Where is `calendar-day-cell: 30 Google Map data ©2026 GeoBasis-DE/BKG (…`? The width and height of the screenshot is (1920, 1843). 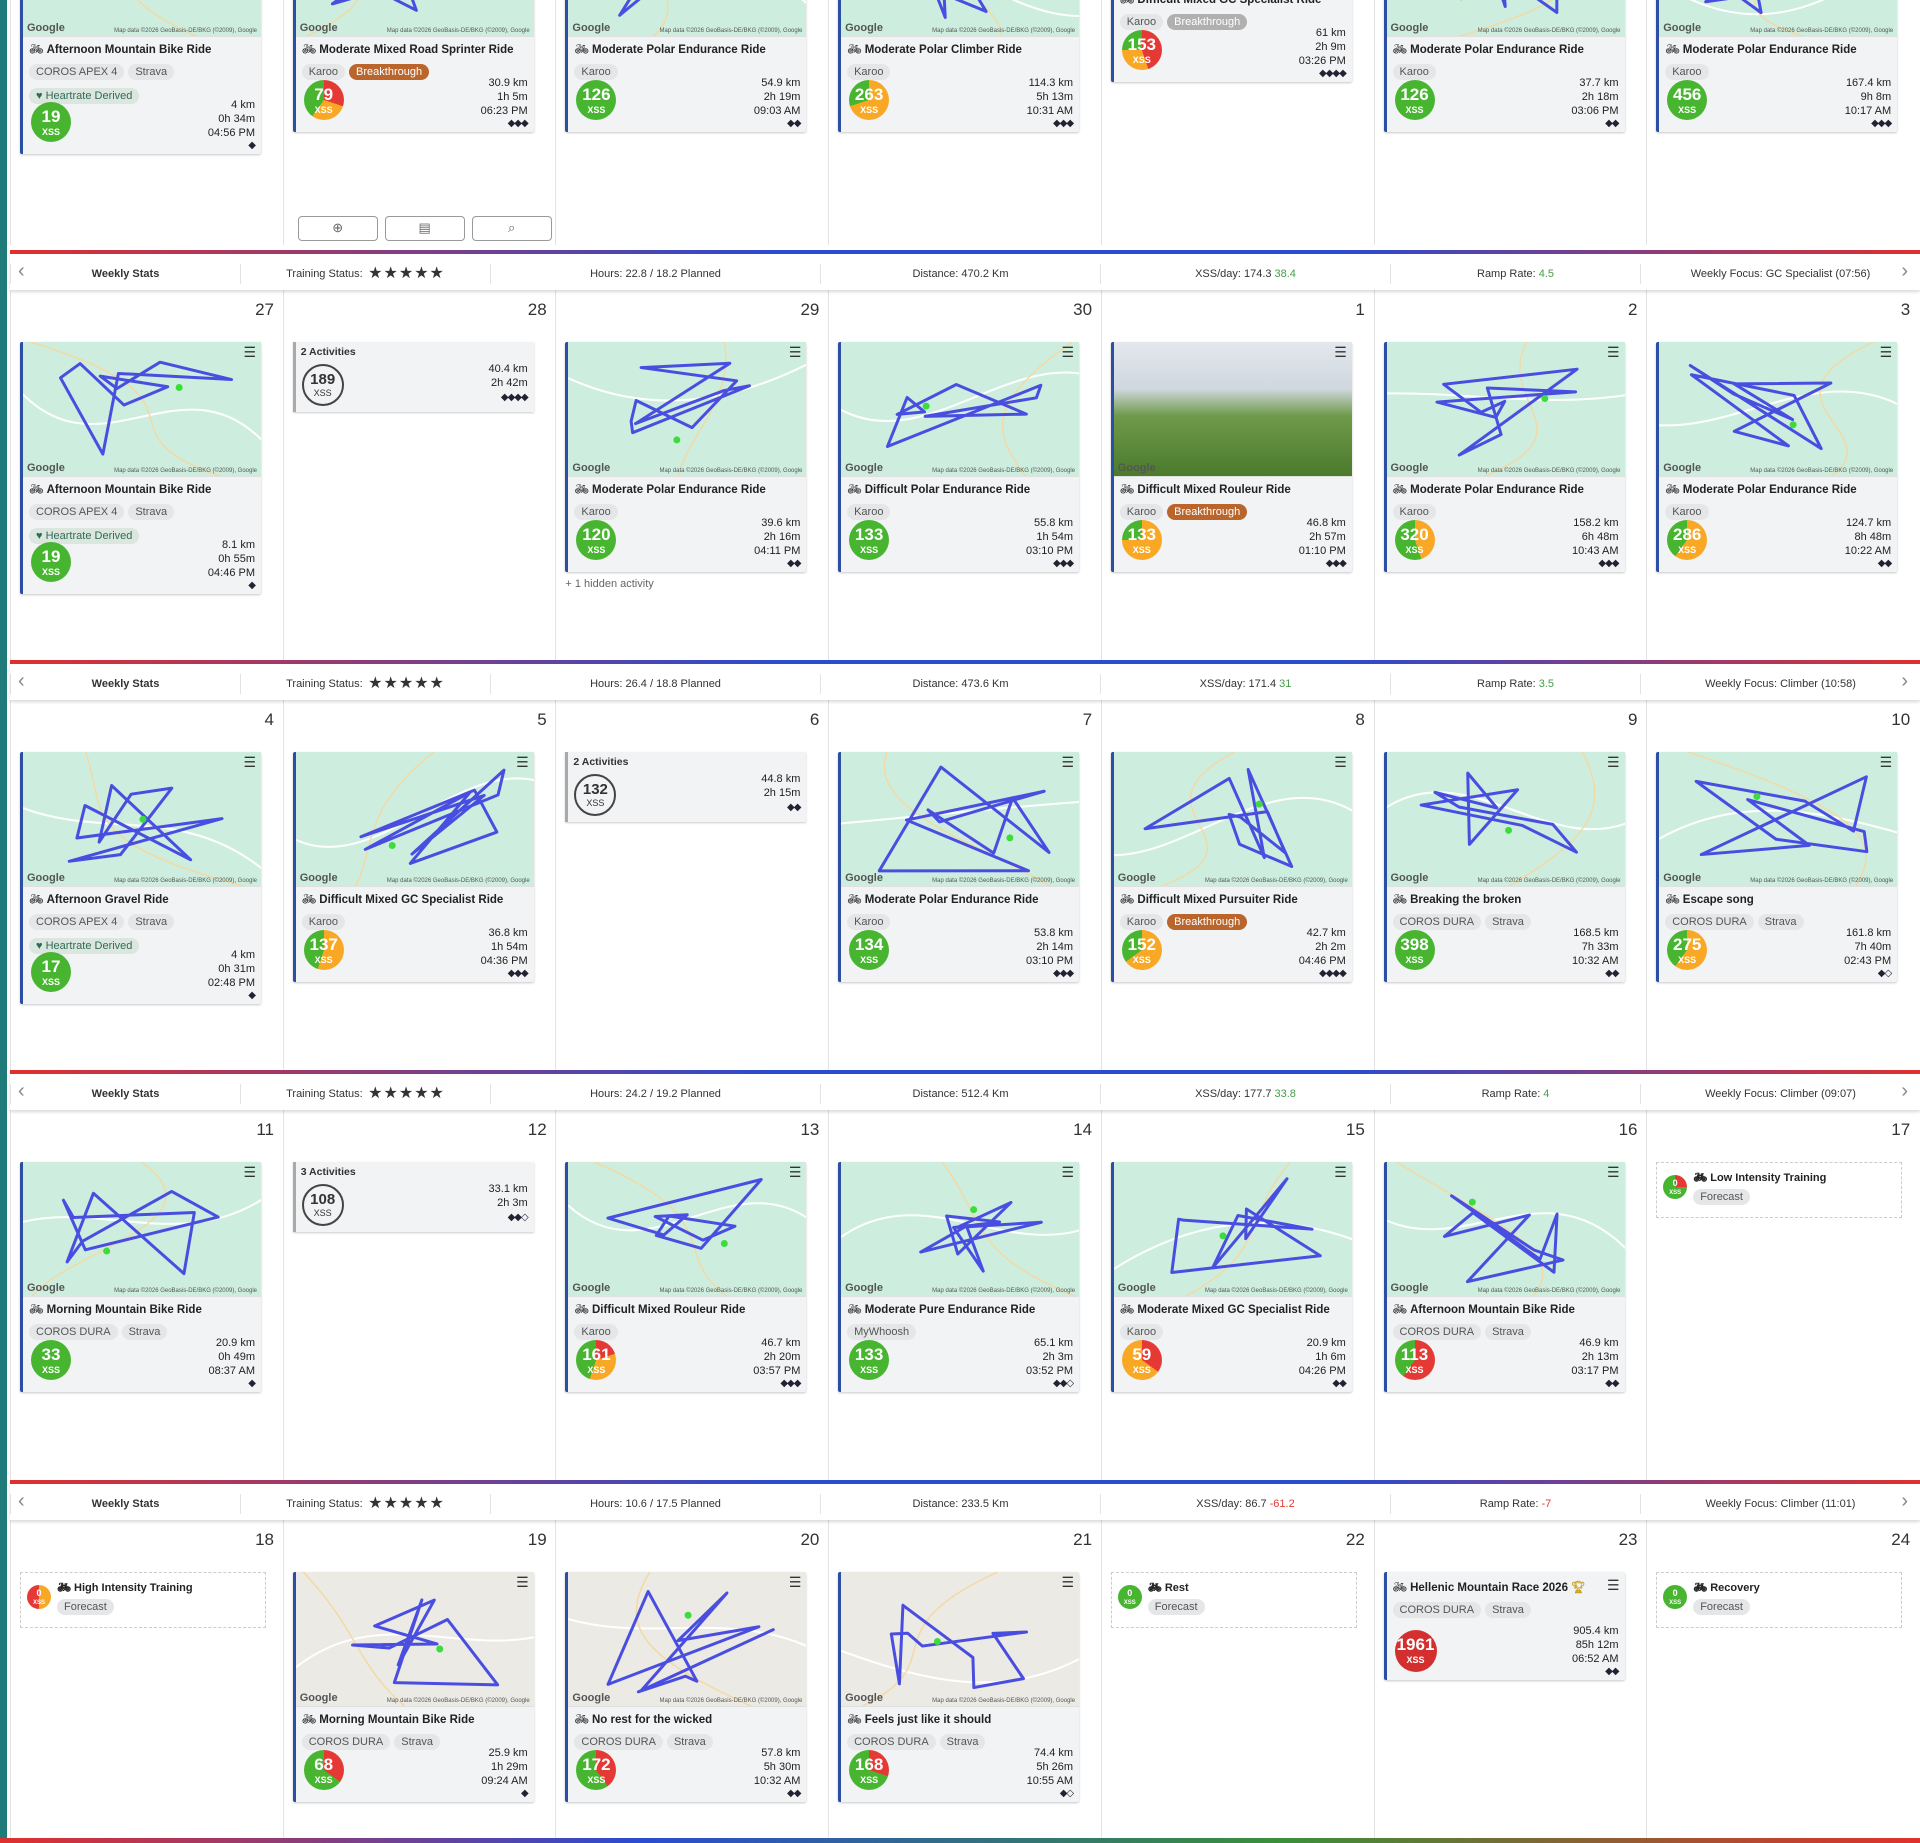
calendar-day-cell: 30 Google Map data ©2026 GeoBasis-DE/BKG (… is located at coordinates (963, 475).